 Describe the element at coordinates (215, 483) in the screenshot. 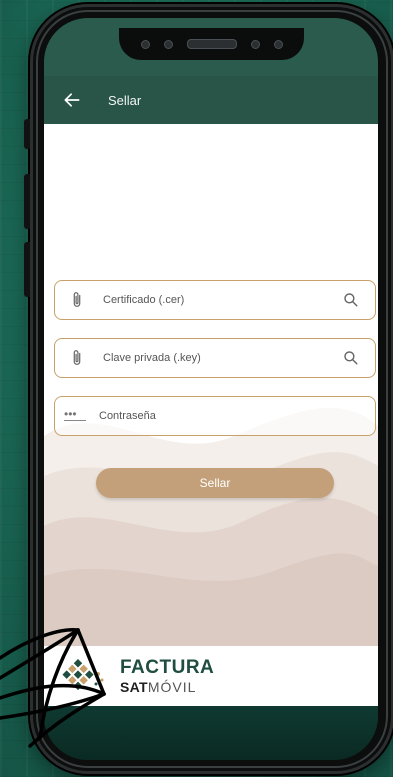

I see `sellar-button: Sellar` at that location.